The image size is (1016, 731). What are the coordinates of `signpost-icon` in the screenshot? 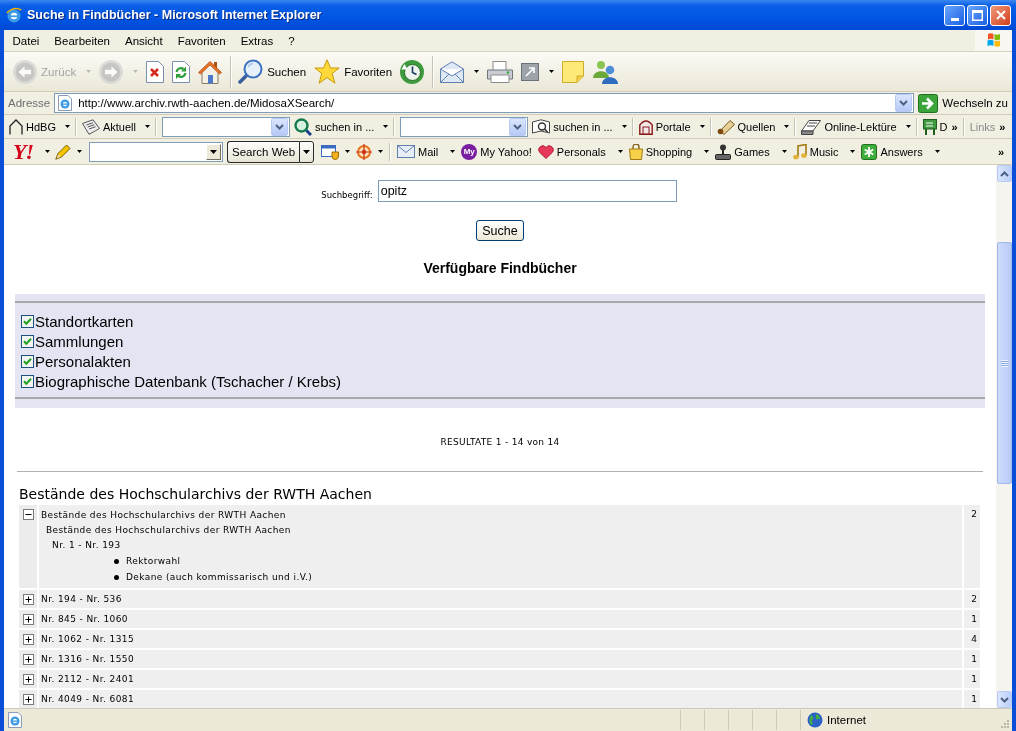 It's located at (929, 126).